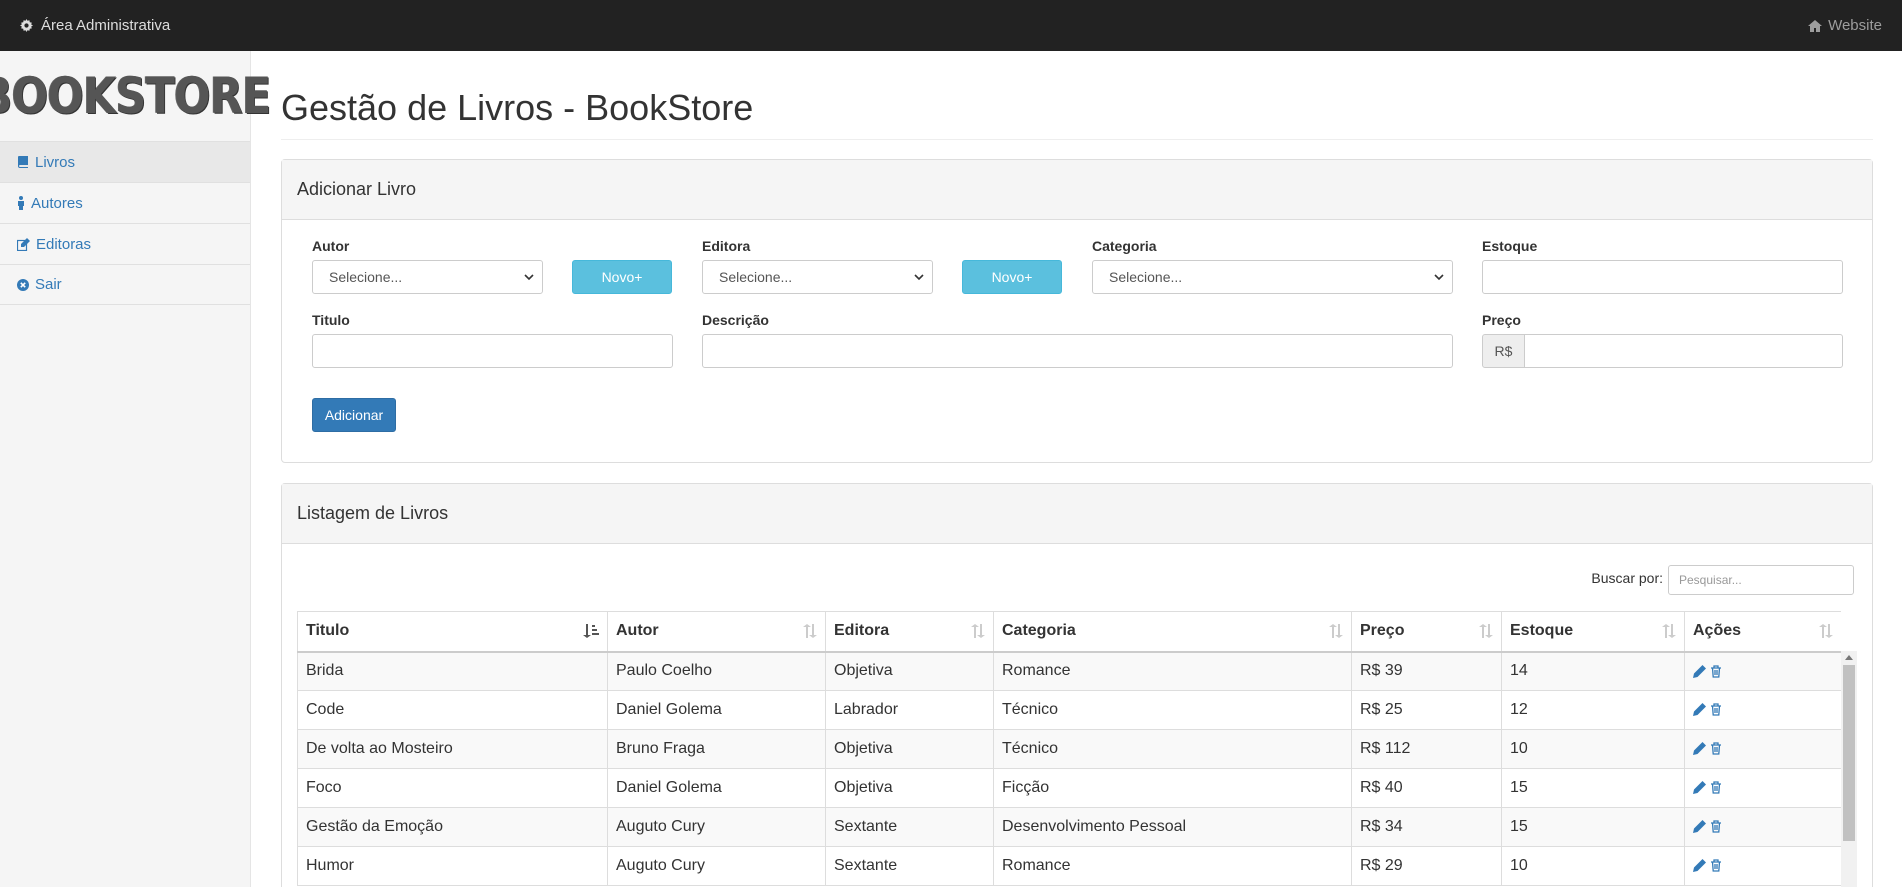  What do you see at coordinates (1662, 277) in the screenshot?
I see `estoque-input` at bounding box center [1662, 277].